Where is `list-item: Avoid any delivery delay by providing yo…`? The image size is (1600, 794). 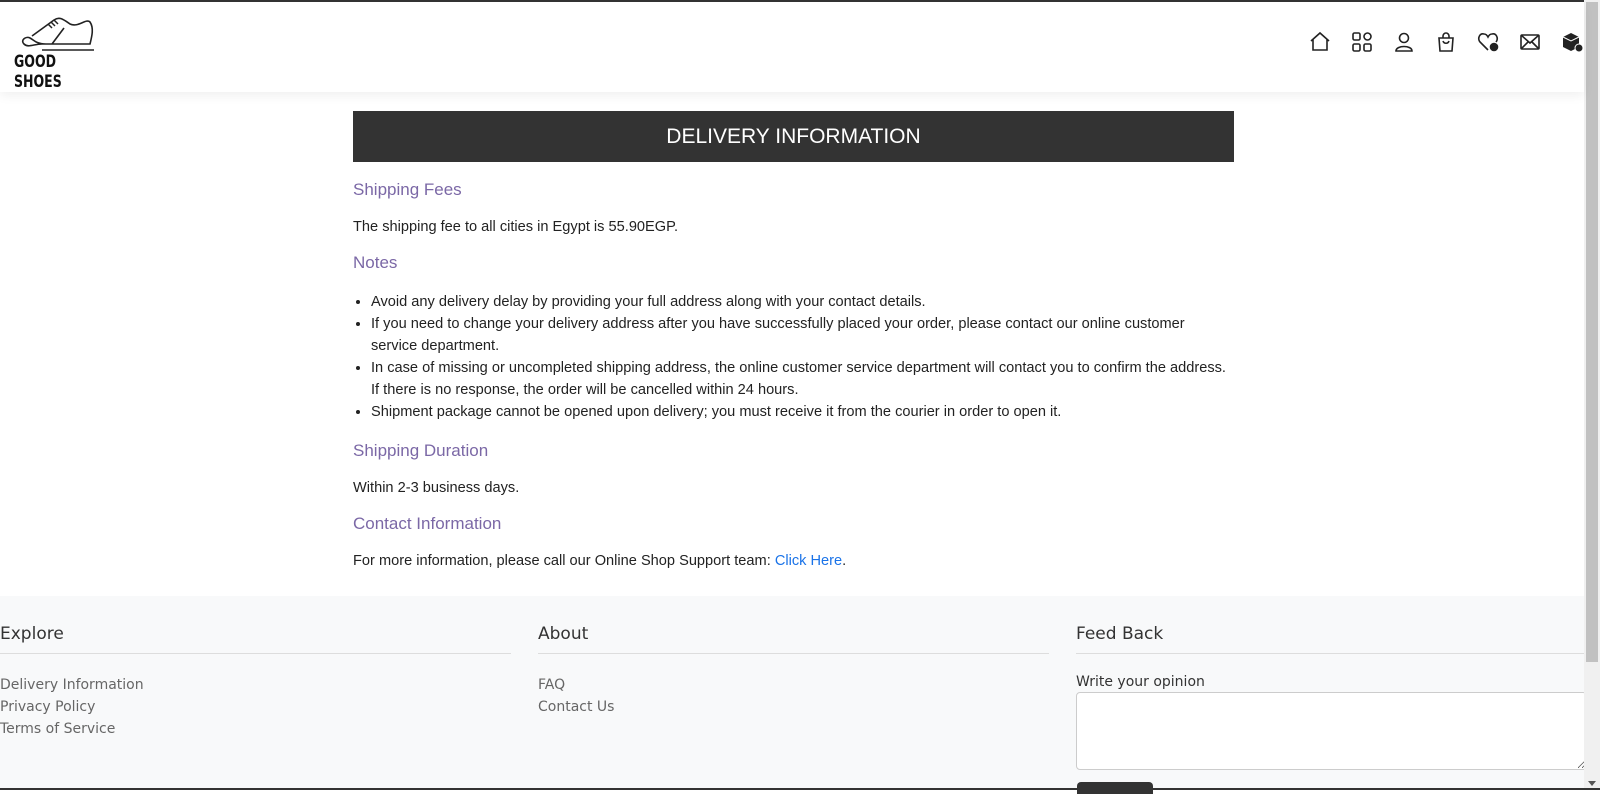
list-item: Avoid any delivery delay by providing yo… is located at coordinates (802, 302).